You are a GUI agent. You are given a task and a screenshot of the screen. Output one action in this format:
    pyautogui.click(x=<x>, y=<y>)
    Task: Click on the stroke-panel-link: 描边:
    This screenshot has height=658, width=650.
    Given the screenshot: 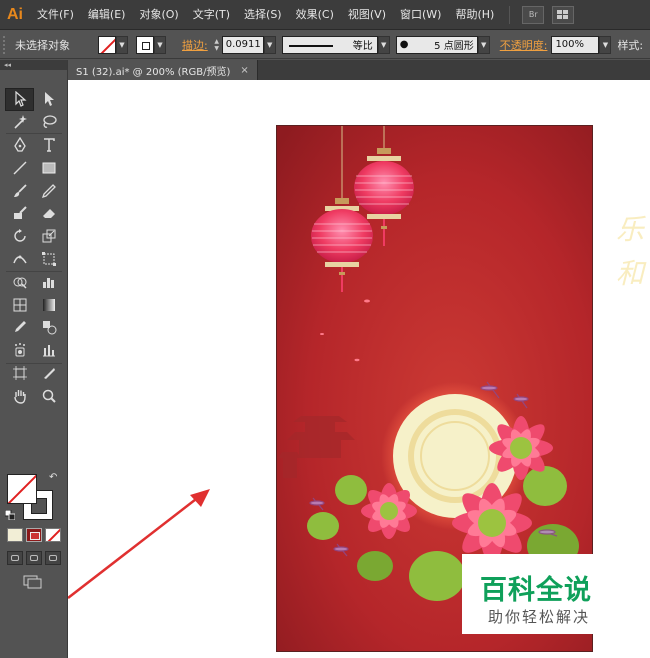 What is the action you would take?
    pyautogui.click(x=195, y=45)
    